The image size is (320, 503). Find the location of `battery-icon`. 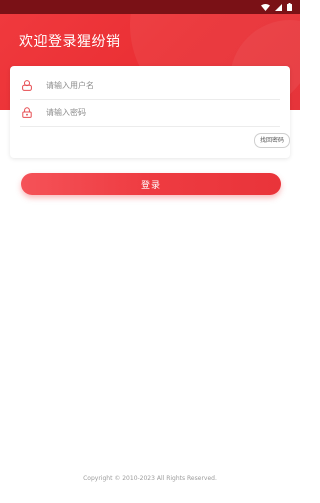

battery-icon is located at coordinates (289, 7).